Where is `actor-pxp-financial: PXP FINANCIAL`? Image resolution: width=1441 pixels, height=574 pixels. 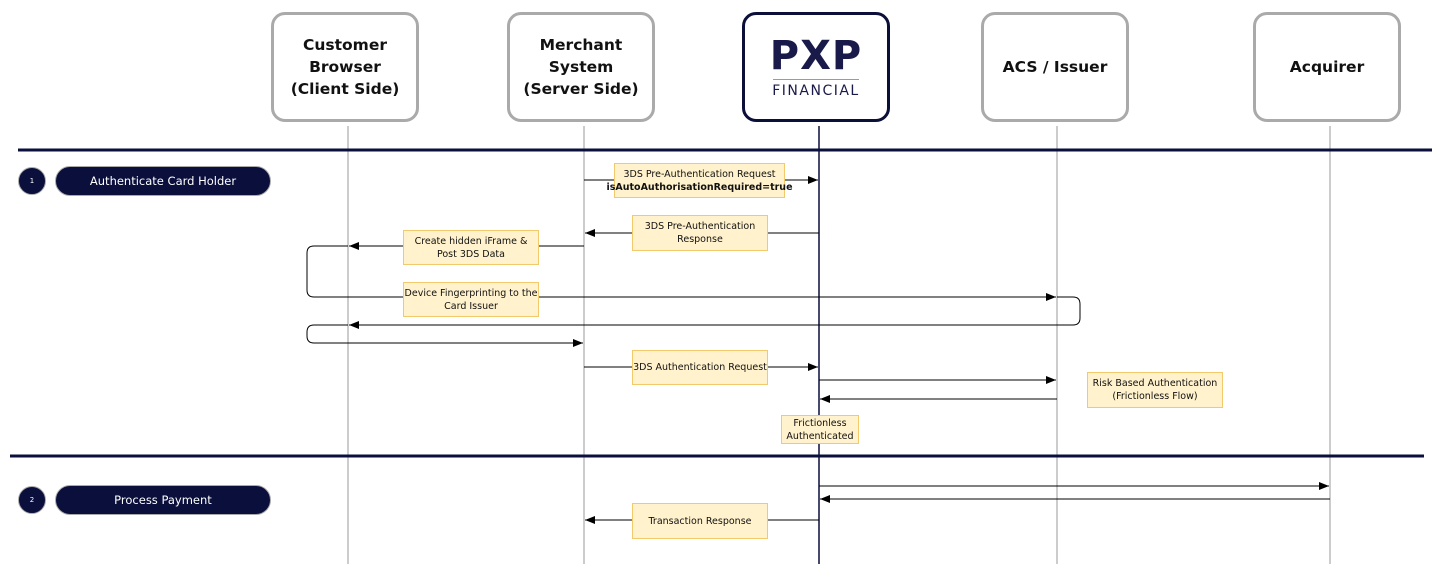
actor-pxp-financial: PXP FINANCIAL is located at coordinates (816, 67).